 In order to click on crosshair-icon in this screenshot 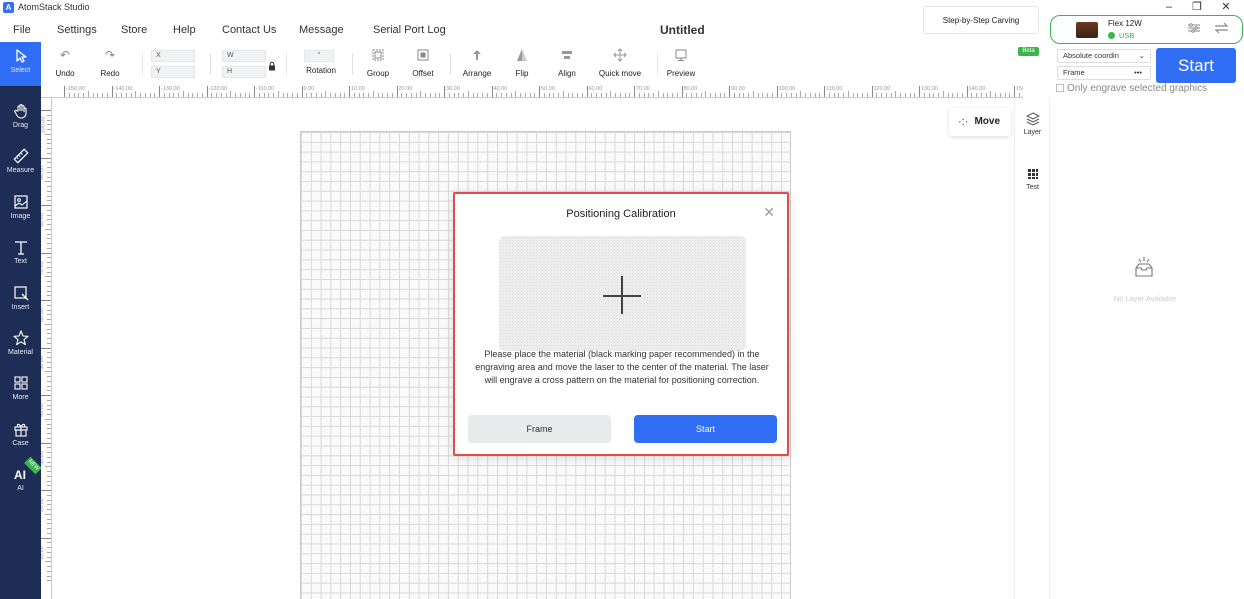, I will do `click(622, 295)`.